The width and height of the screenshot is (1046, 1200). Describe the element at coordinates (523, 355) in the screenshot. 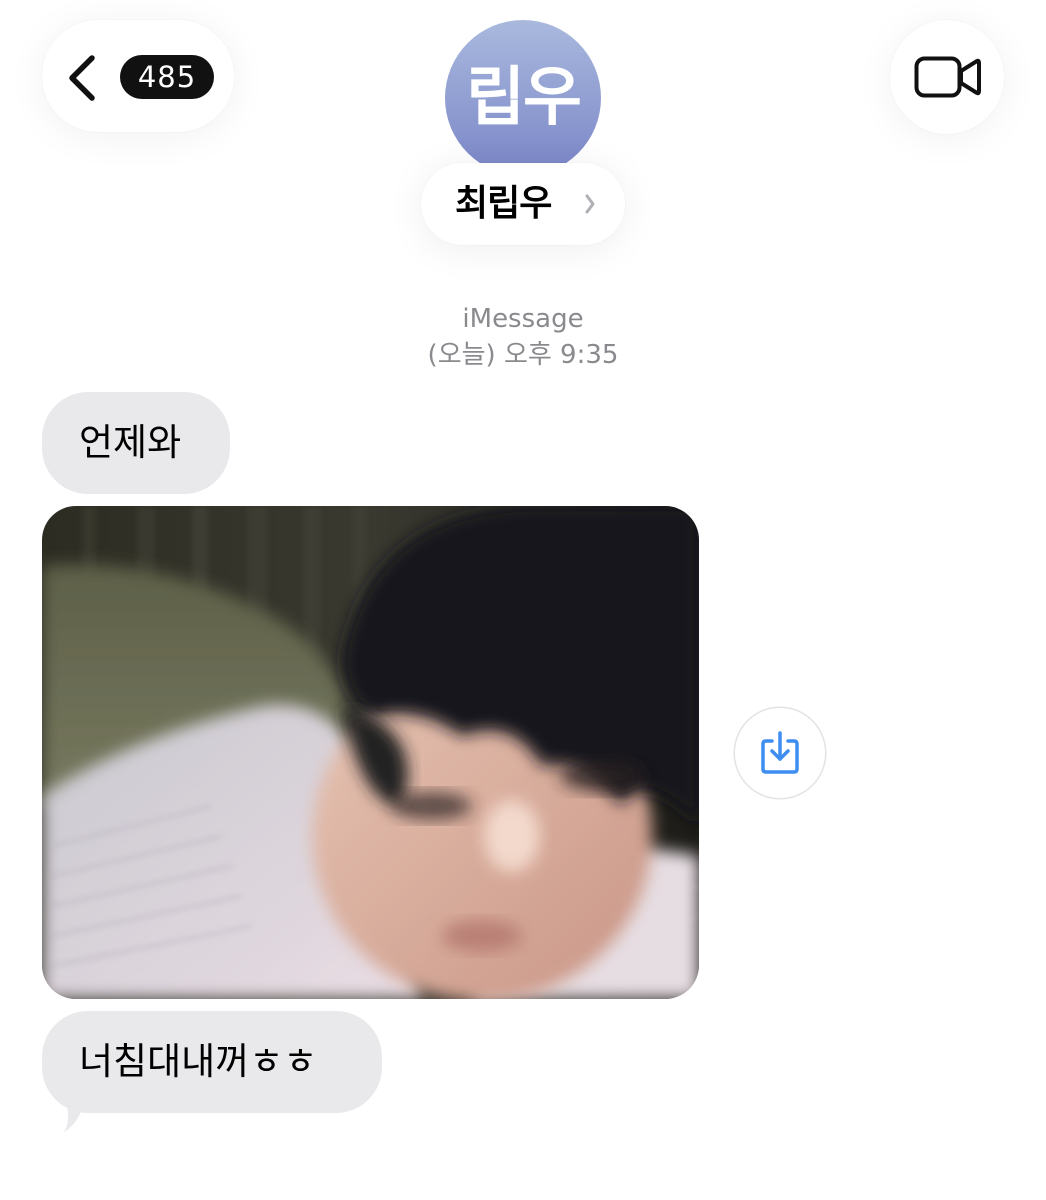

I see `message-timestamp: (오늘) 오후 9:35` at that location.